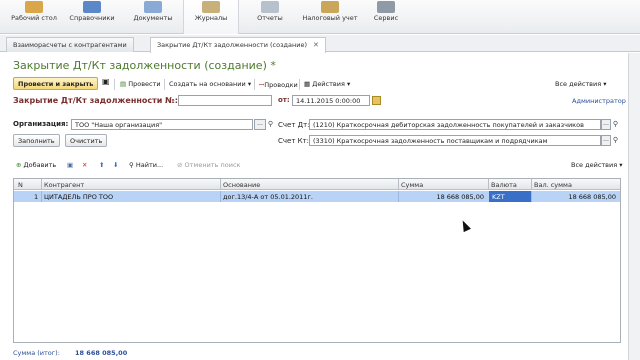  What do you see at coordinates (123, 84) in the screenshot?
I see `post-icon: ▤` at bounding box center [123, 84].